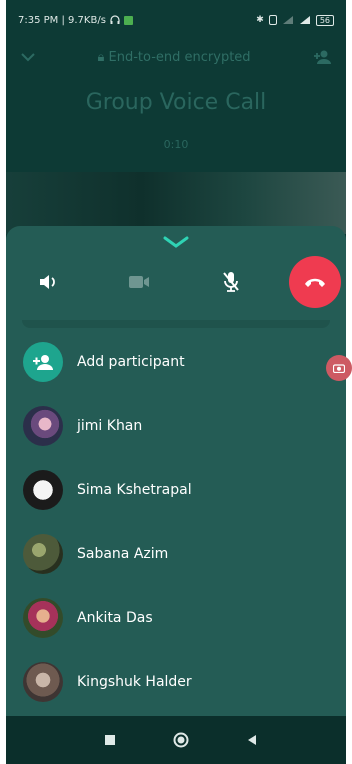 The width and height of the screenshot is (352, 764). I want to click on speaker-icon, so click(47, 282).